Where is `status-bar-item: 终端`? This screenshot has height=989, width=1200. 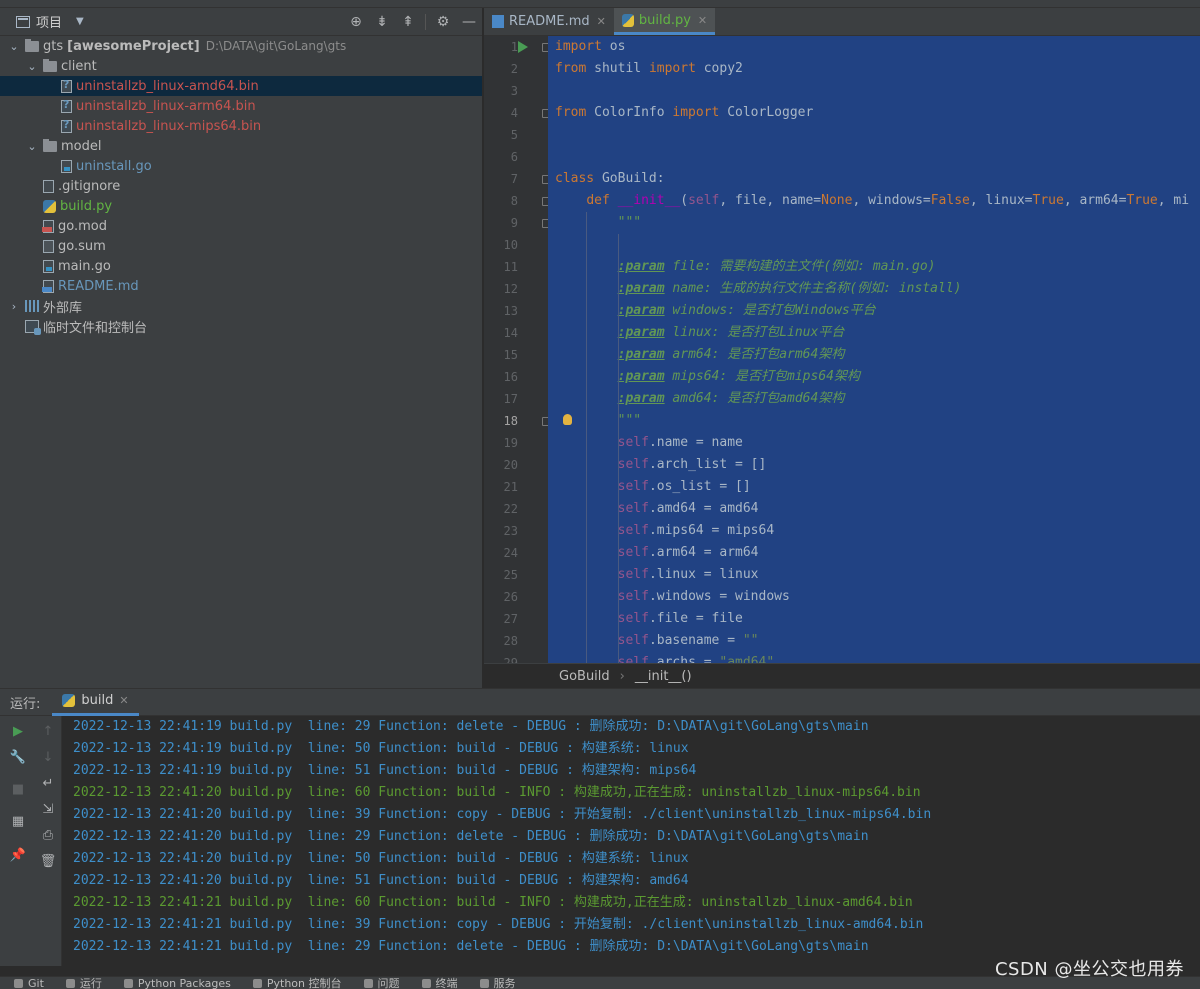 status-bar-item: 终端 is located at coordinates (439, 983).